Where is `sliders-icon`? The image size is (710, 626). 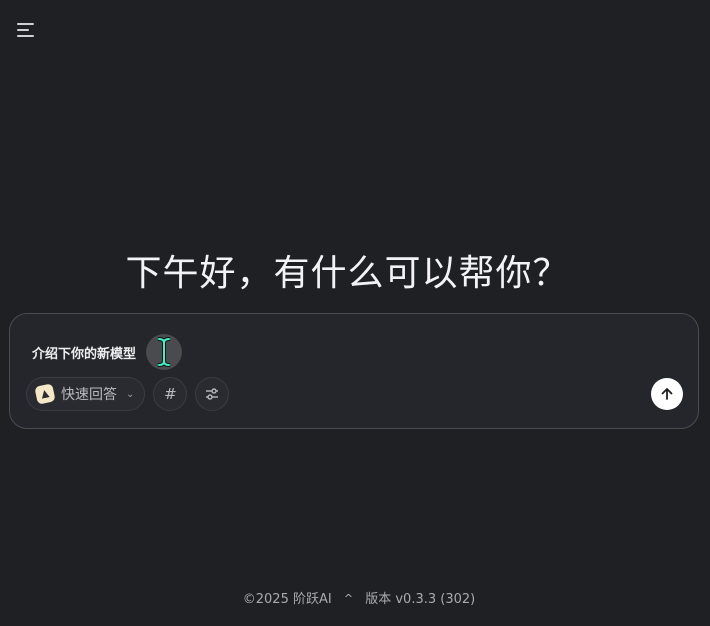
sliders-icon is located at coordinates (212, 394).